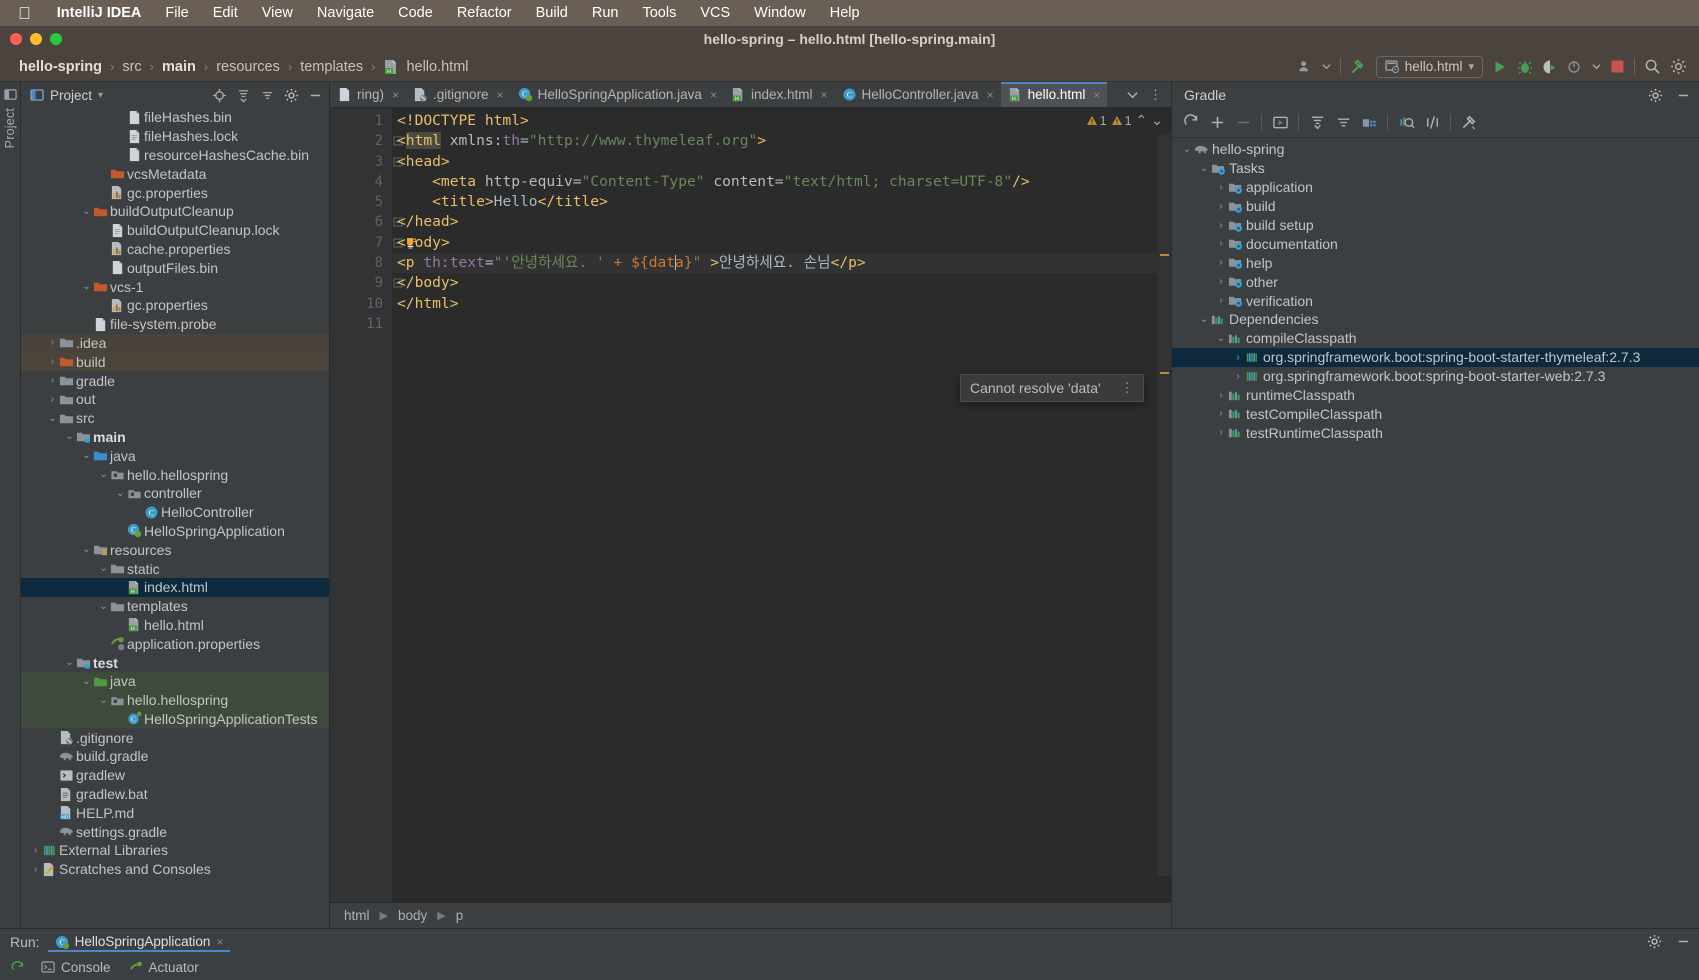 The width and height of the screenshot is (1699, 980). What do you see at coordinates (659, 13) in the screenshot?
I see `menu-item-tools: Tools` at bounding box center [659, 13].